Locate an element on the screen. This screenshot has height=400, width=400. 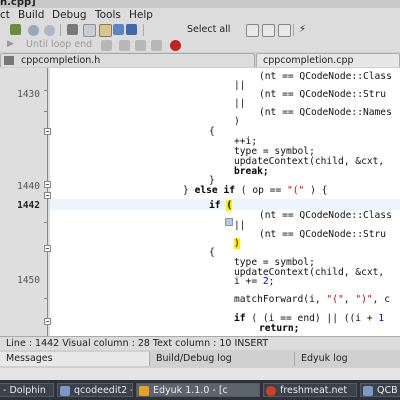
panel-area is located at coordinates (200, 374).